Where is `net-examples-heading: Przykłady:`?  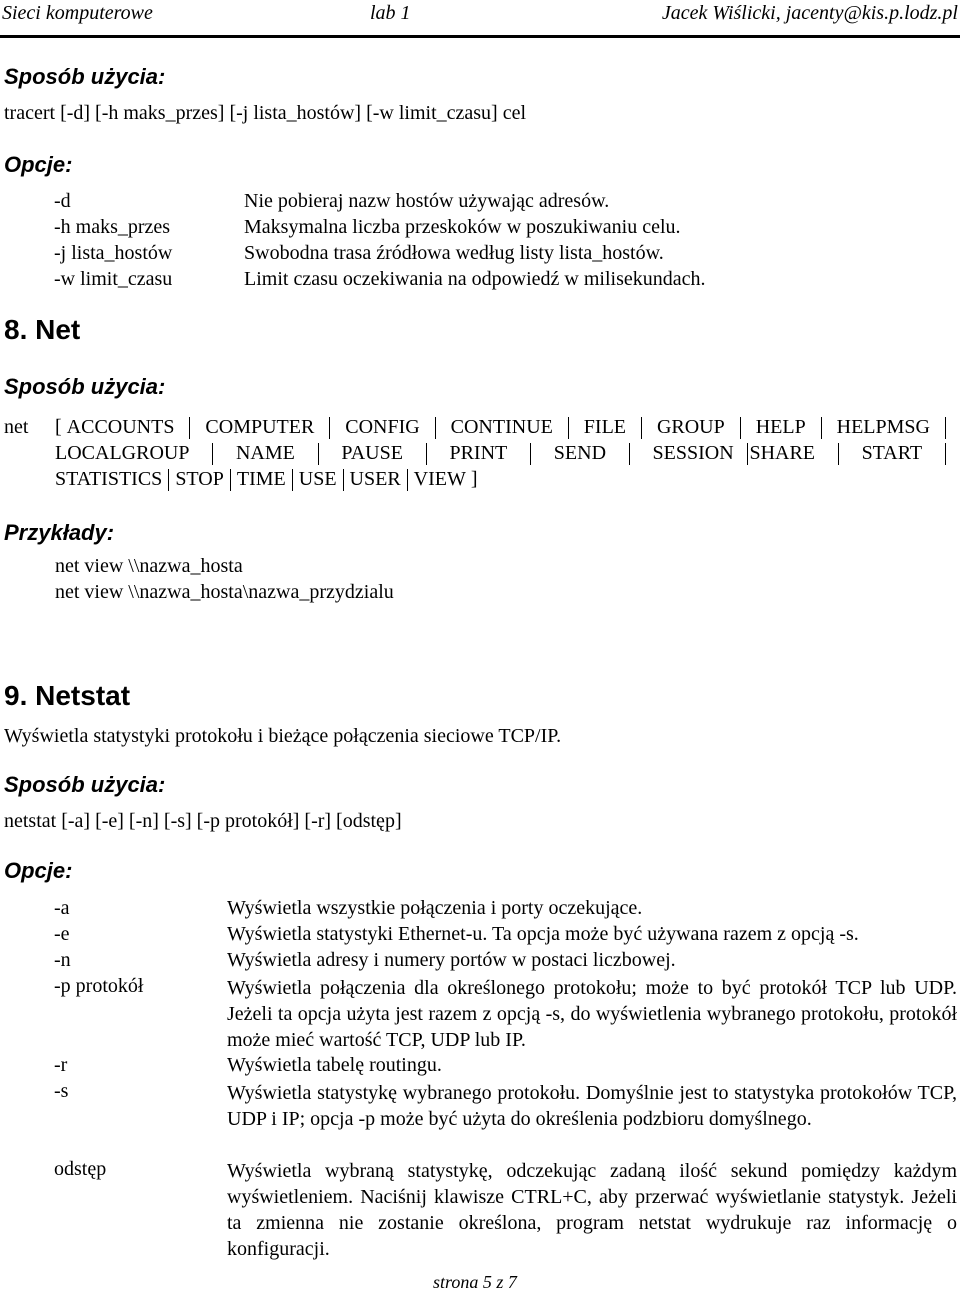
net-examples-heading: Przykłady: is located at coordinates (59, 532).